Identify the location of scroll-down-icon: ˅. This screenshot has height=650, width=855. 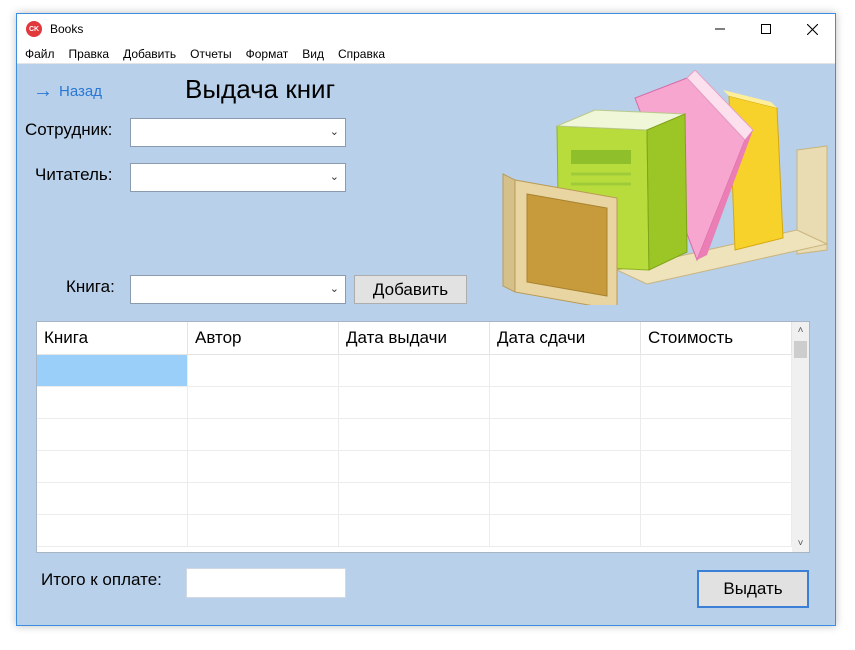
(800, 543).